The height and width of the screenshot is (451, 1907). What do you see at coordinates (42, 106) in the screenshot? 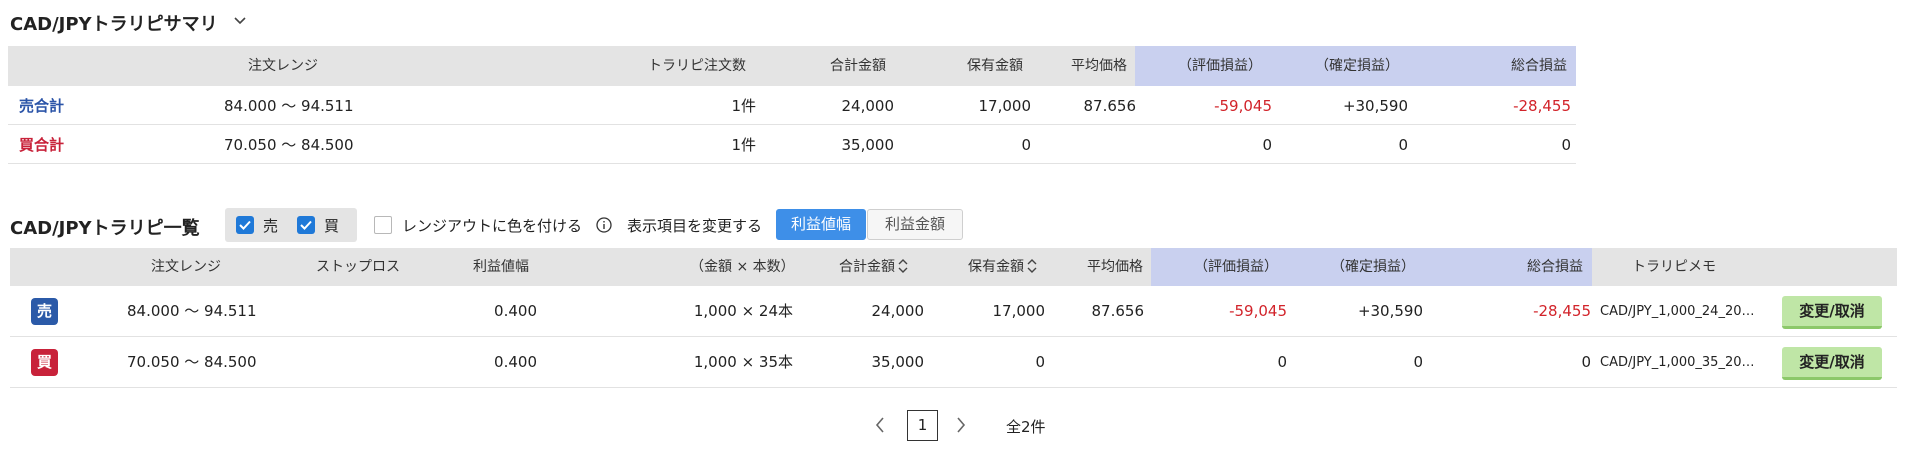
I see `sell-total-label: 売合計` at bounding box center [42, 106].